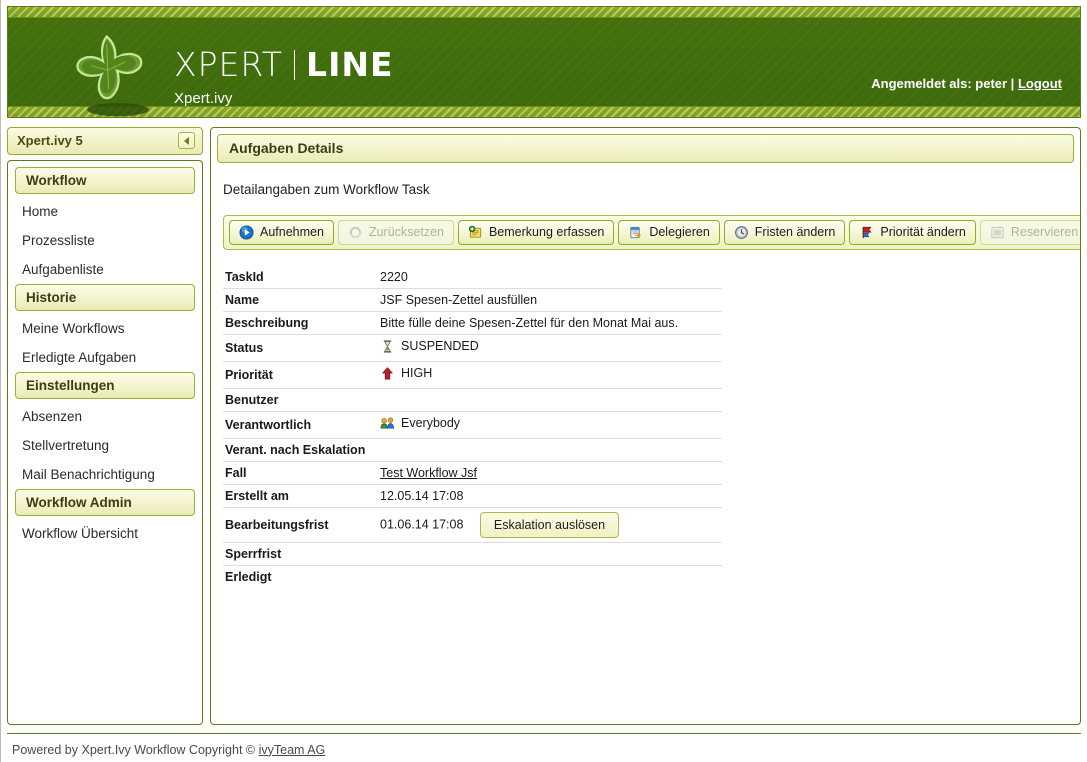 The image size is (1087, 762). What do you see at coordinates (741, 232) in the screenshot?
I see `clock-icon` at bounding box center [741, 232].